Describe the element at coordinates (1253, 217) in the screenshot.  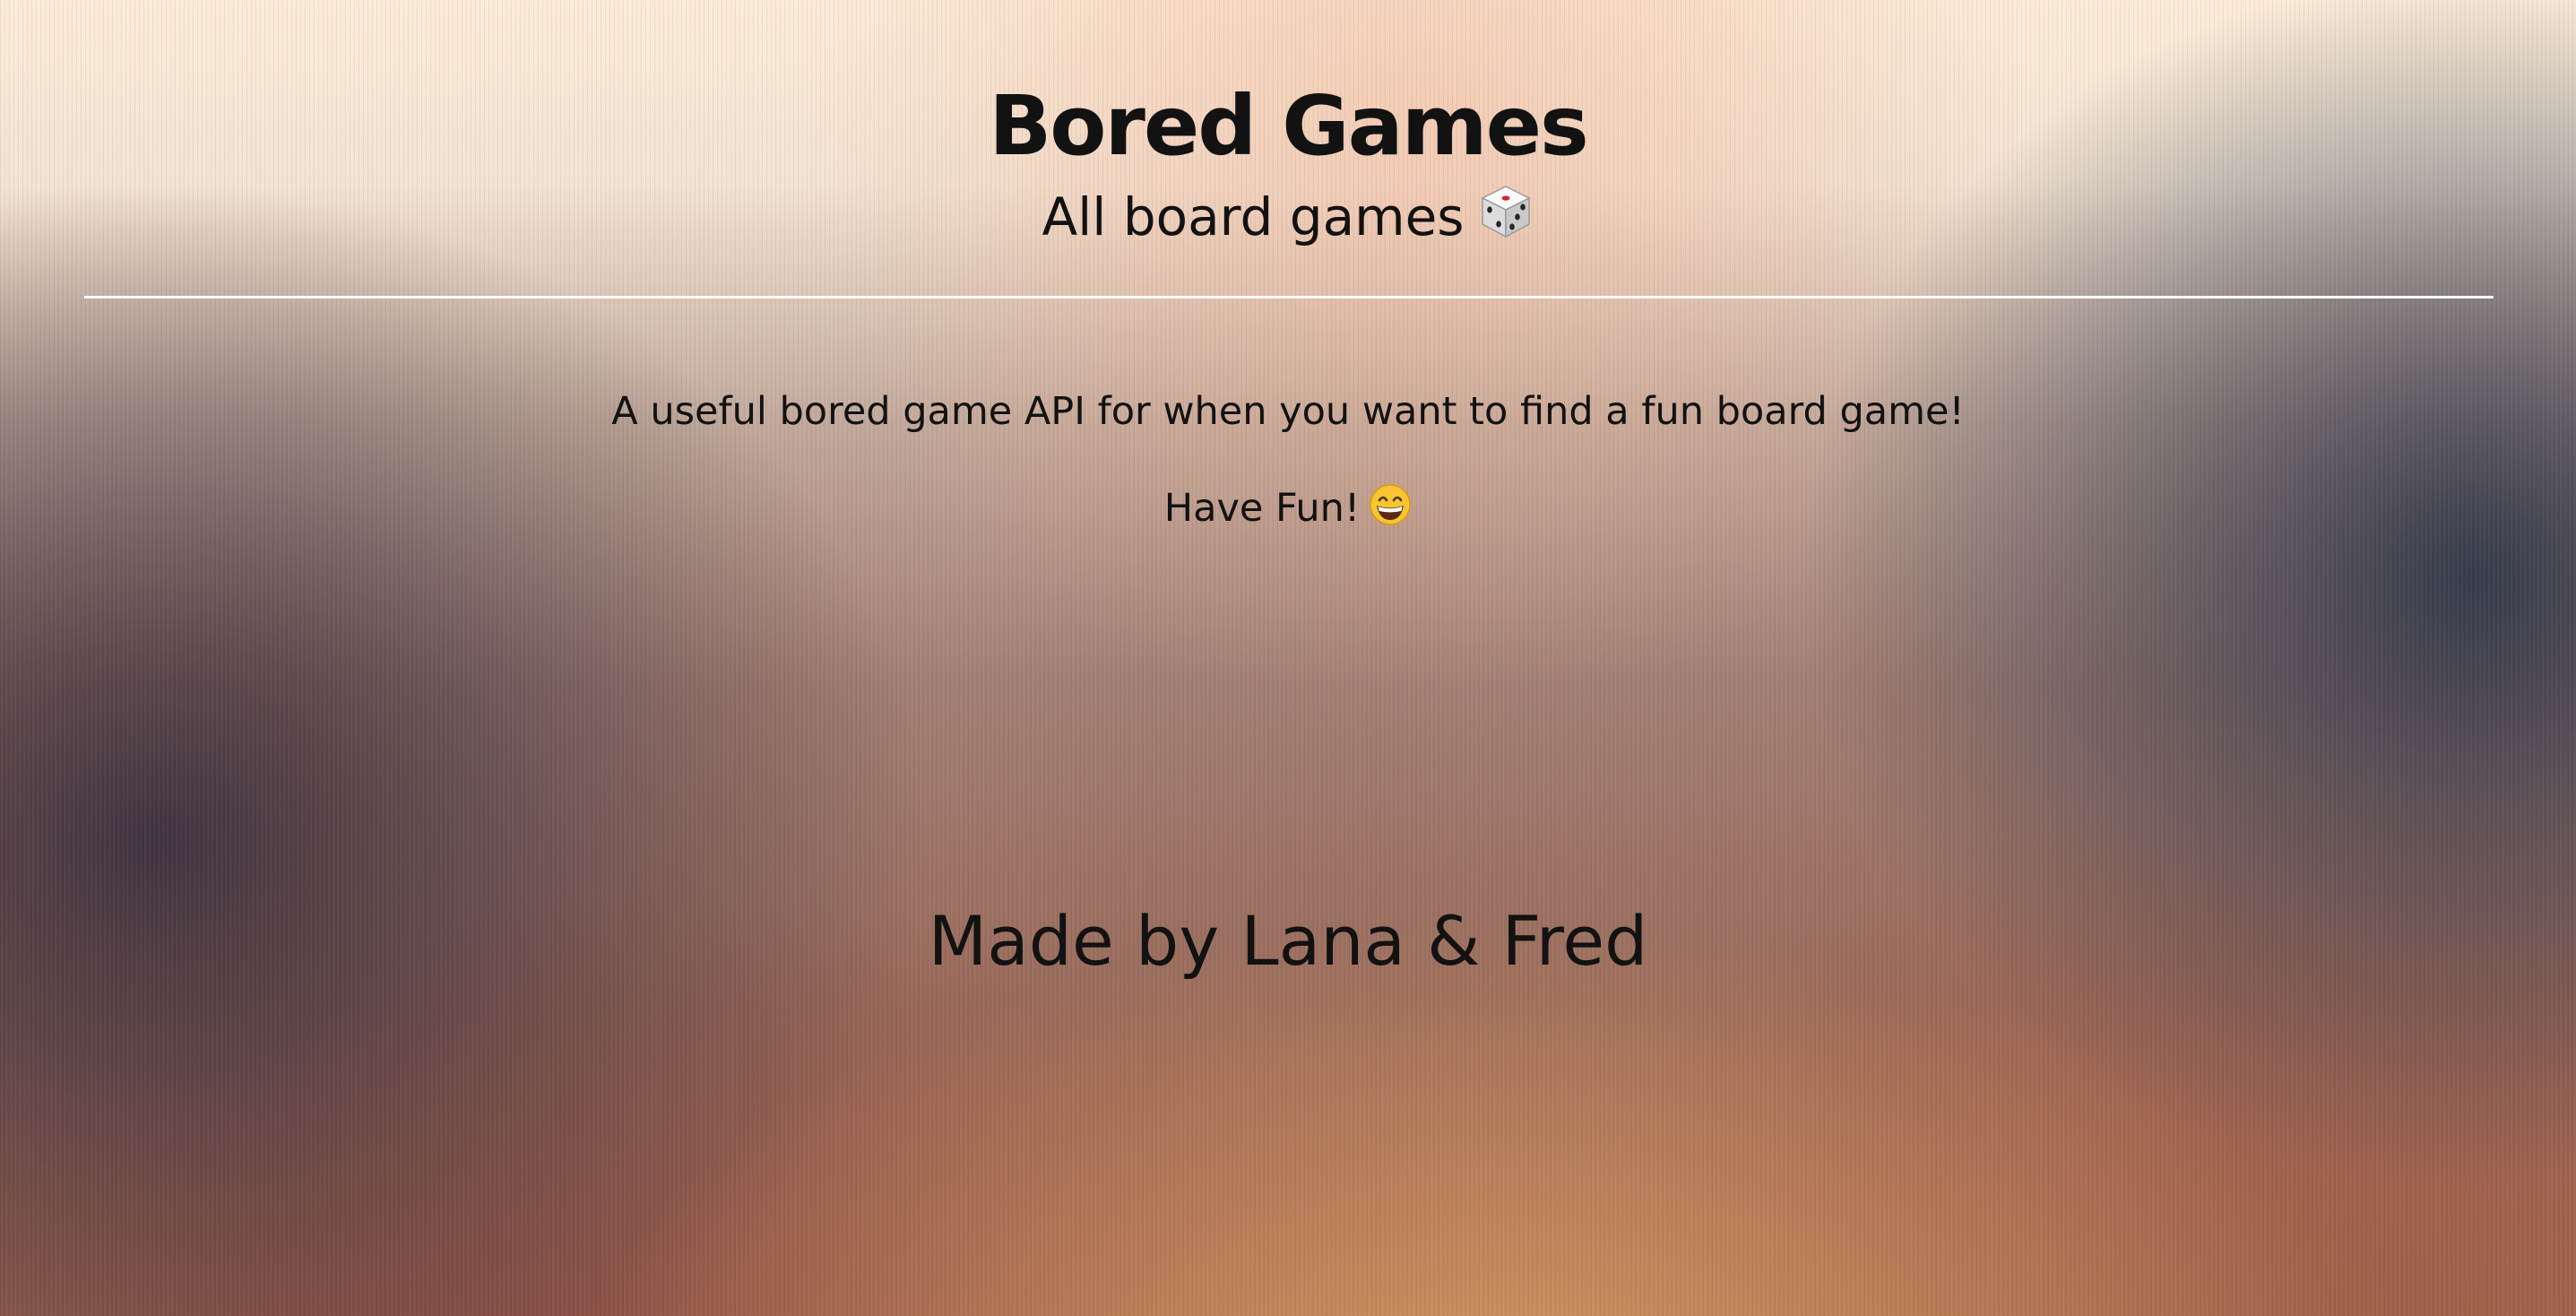
I see `page-subtitle-text: All board games` at that location.